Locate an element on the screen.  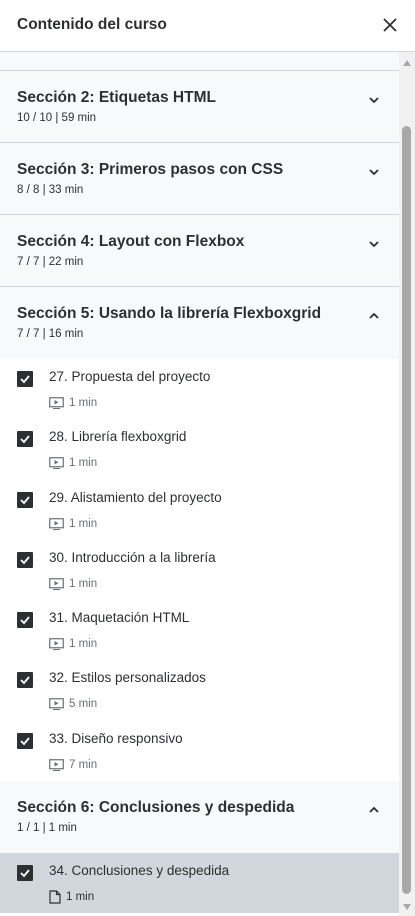
lecture-duration: 5 min is located at coordinates (73, 704).